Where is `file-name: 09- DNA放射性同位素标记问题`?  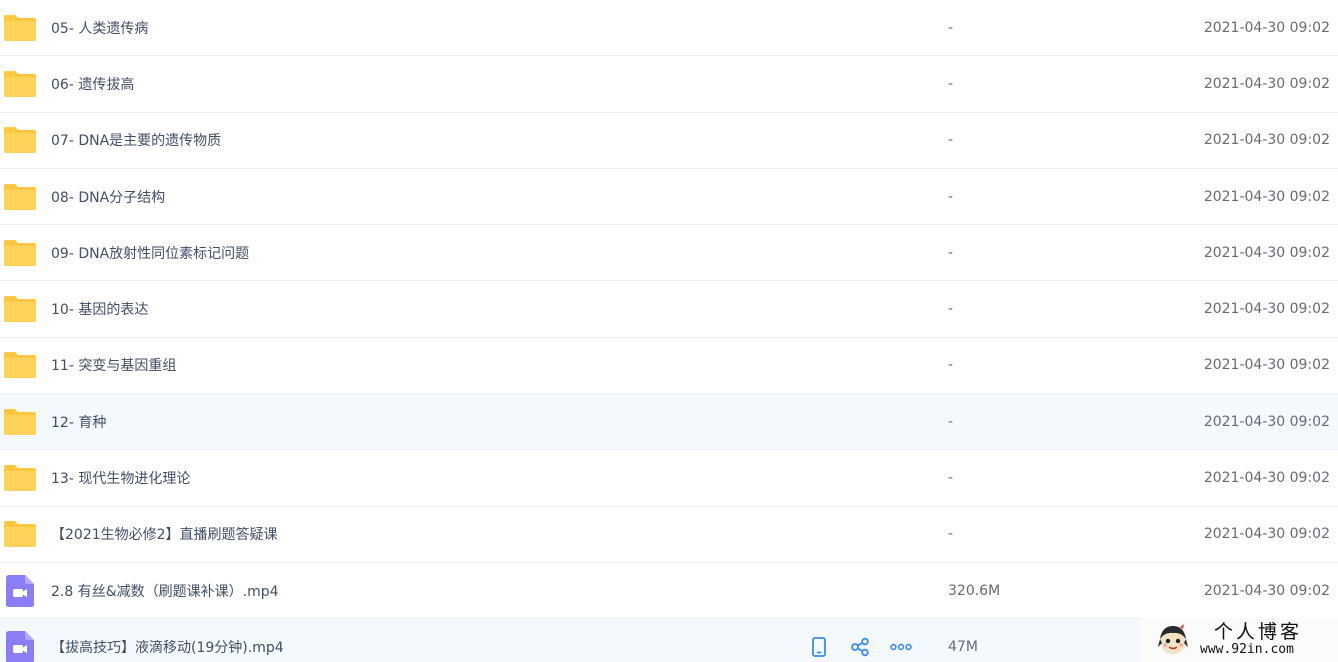 file-name: 09- DNA放射性同位素标记问题 is located at coordinates (150, 253).